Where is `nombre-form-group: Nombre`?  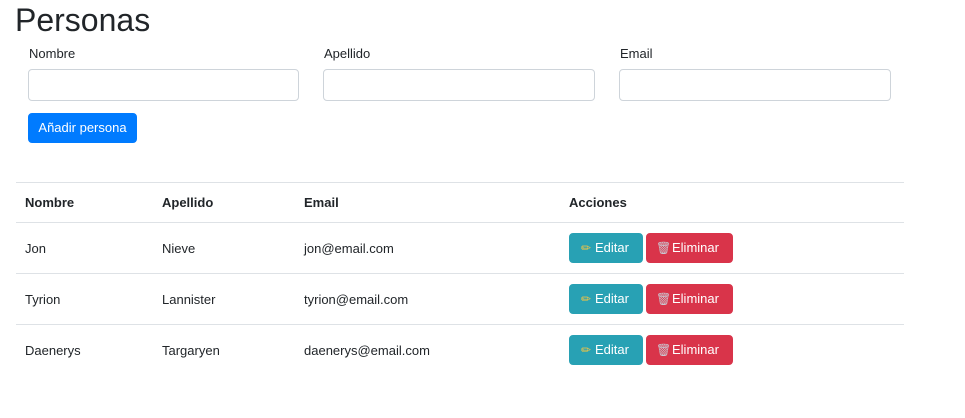
nombre-form-group: Nombre is located at coordinates (163, 73).